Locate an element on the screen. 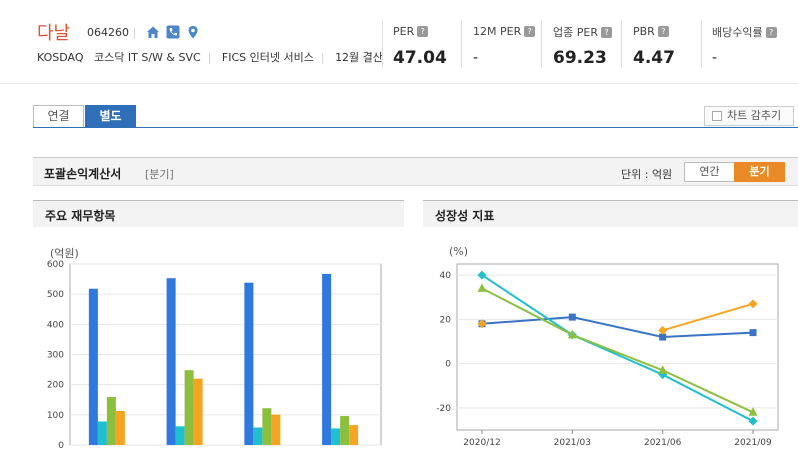  y-tick-label: 500 is located at coordinates (55, 295).